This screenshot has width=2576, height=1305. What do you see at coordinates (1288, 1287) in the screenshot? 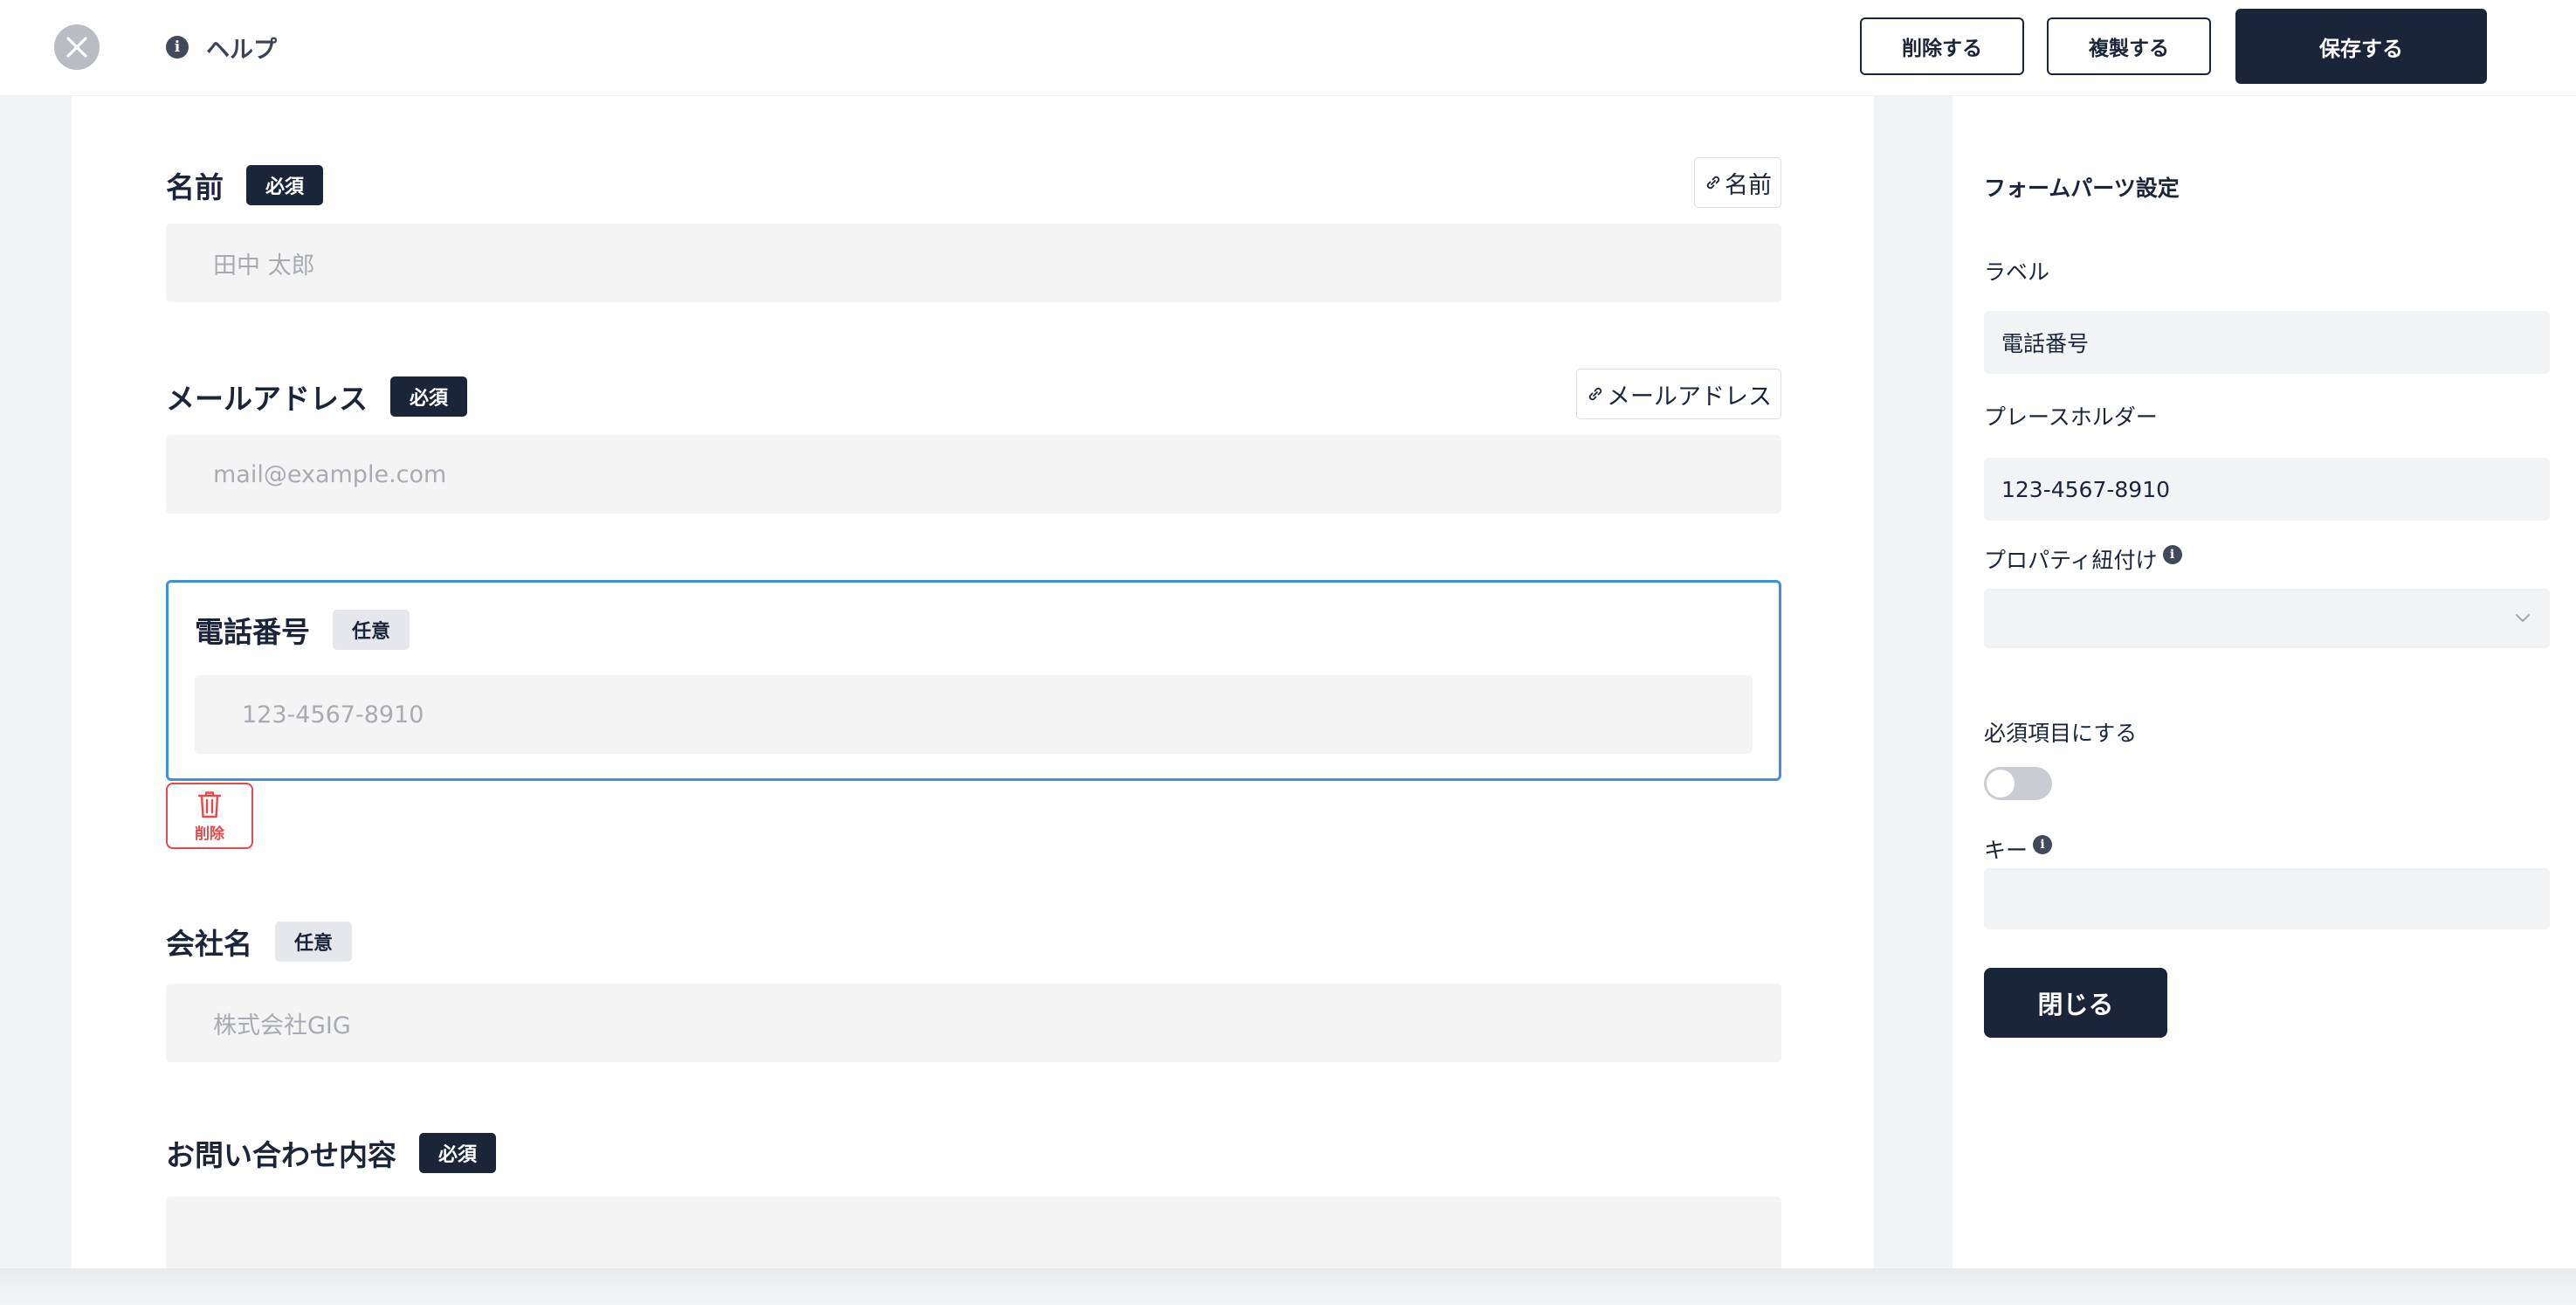
I see `bottom-edge` at bounding box center [1288, 1287].